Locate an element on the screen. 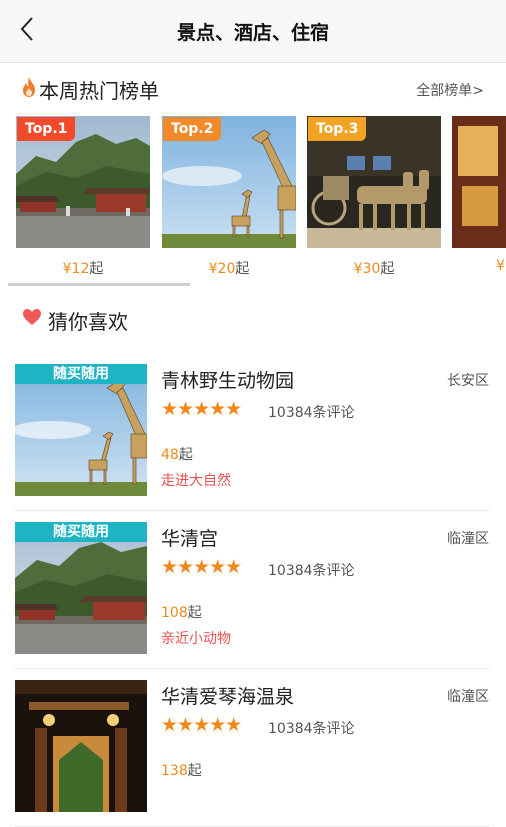  price: ¥30起 is located at coordinates (374, 268).